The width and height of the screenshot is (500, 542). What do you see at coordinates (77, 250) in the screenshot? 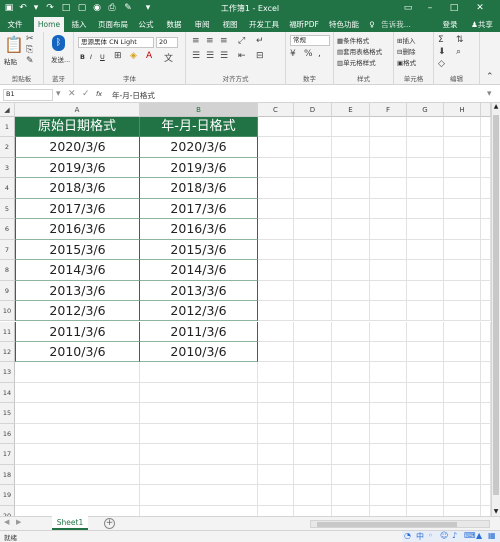
I see `table-cell: 2015/3/6` at bounding box center [77, 250].